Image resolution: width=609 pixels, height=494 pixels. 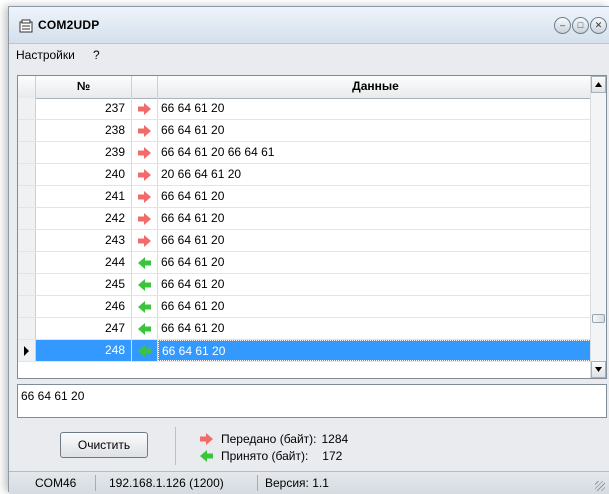 I want to click on scroll-down-icon, so click(x=598, y=369).